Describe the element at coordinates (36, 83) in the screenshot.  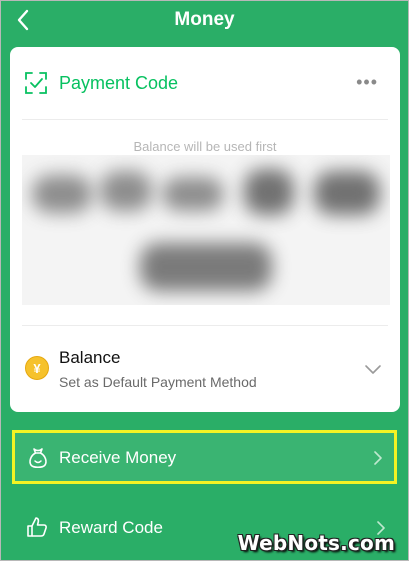
I see `scan-check-icon` at that location.